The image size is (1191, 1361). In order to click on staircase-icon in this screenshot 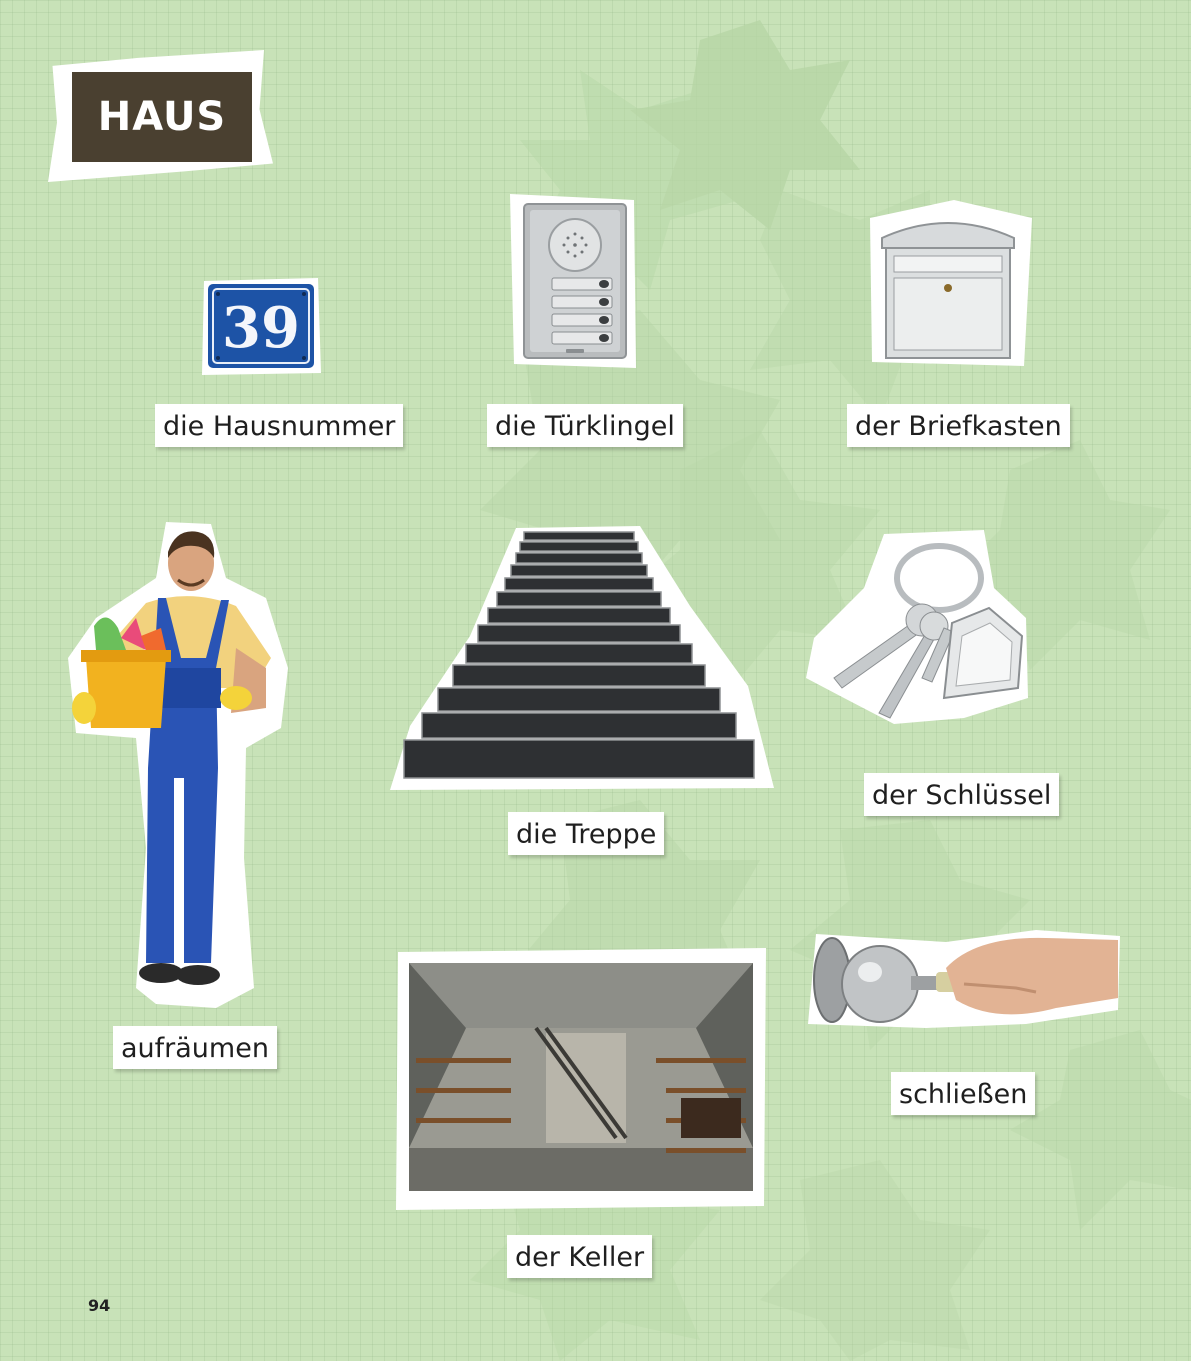, I will do `click(582, 658)`.